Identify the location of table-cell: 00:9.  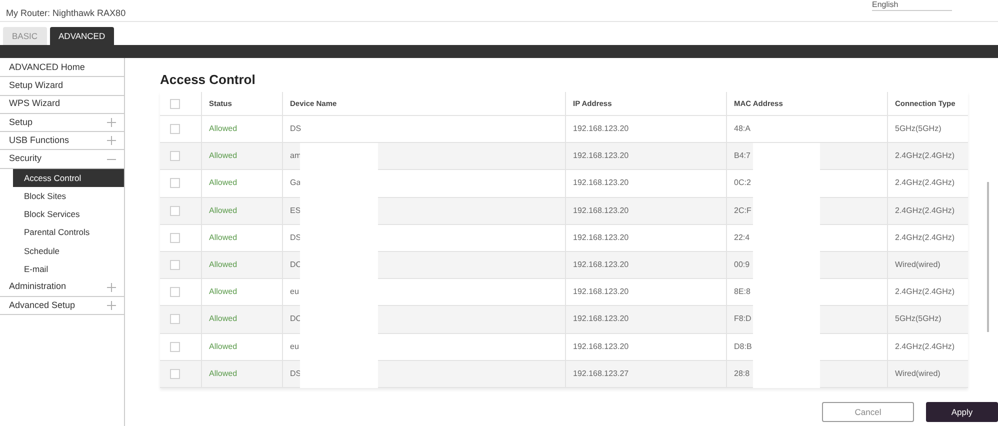
(742, 265).